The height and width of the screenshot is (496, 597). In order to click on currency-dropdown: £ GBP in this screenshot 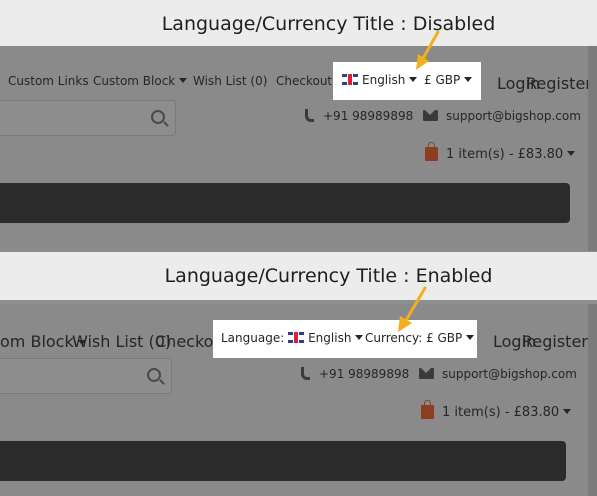, I will do `click(448, 80)`.